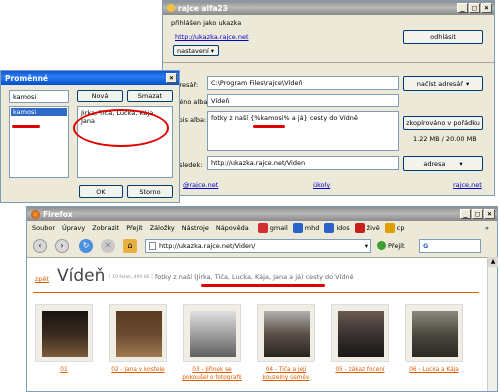 This screenshot has width=500, height=392. Describe the element at coordinates (493, 262) in the screenshot. I see `scroll-up-icon: ▲` at that location.